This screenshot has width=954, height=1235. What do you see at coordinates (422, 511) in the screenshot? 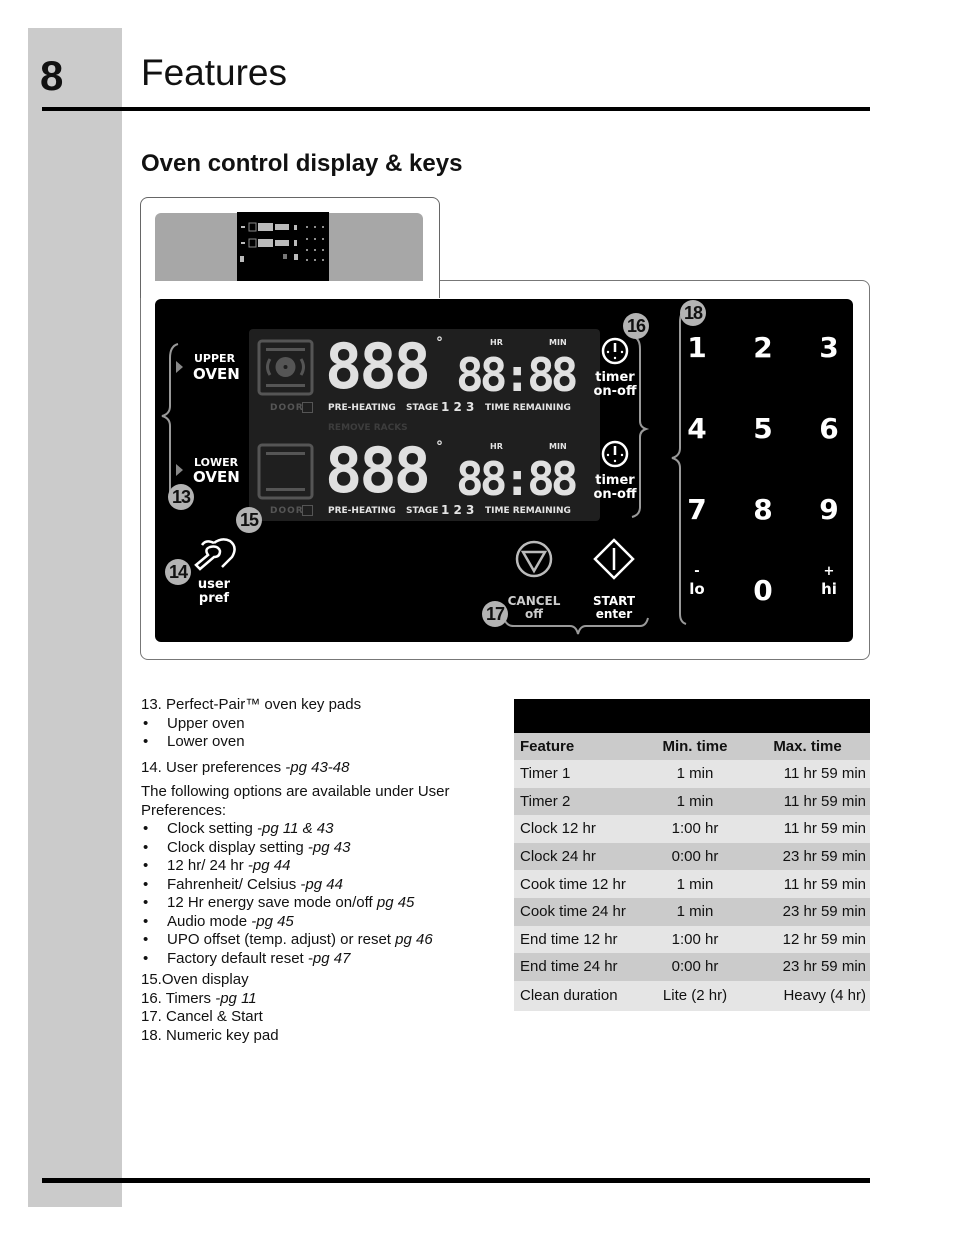
I see `lower-stage-label: STAGE` at bounding box center [422, 511].